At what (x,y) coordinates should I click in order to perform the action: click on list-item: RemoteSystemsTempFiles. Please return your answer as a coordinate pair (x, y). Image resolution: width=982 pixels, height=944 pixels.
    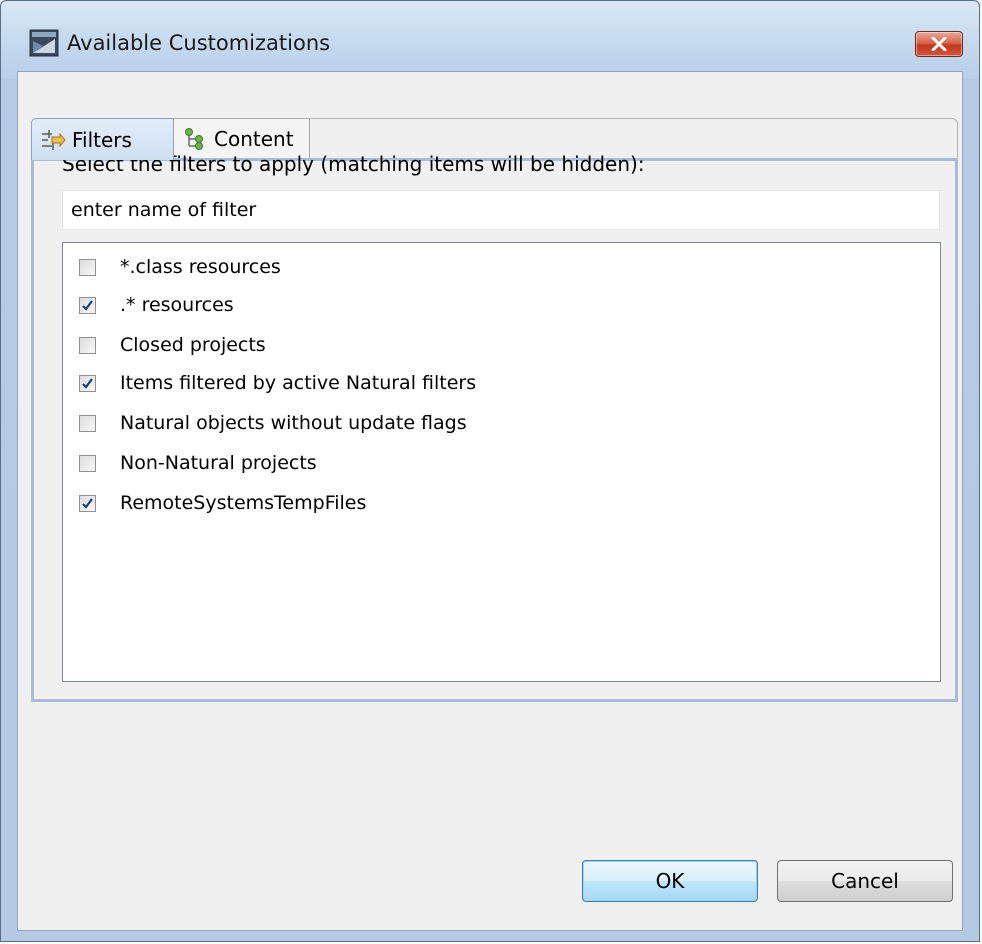
    Looking at the image, I should click on (222, 503).